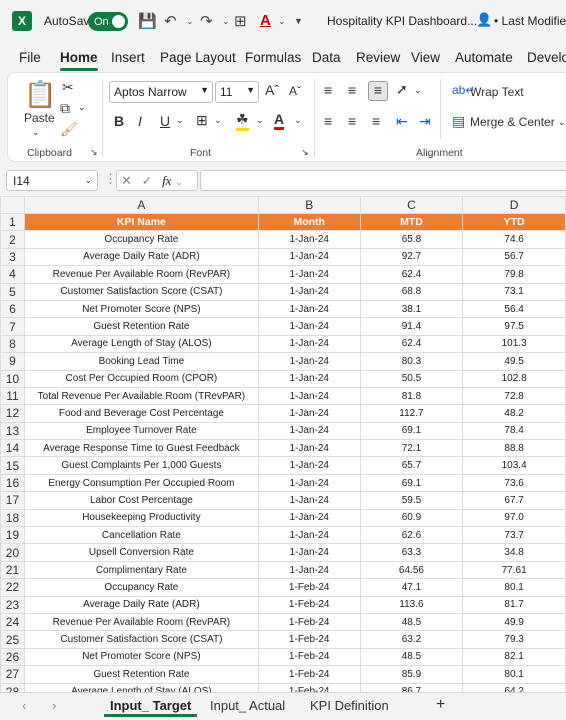 Image resolution: width=566 pixels, height=720 pixels. I want to click on table-cell: Food and Beverage Cost Percentage, so click(141, 413).